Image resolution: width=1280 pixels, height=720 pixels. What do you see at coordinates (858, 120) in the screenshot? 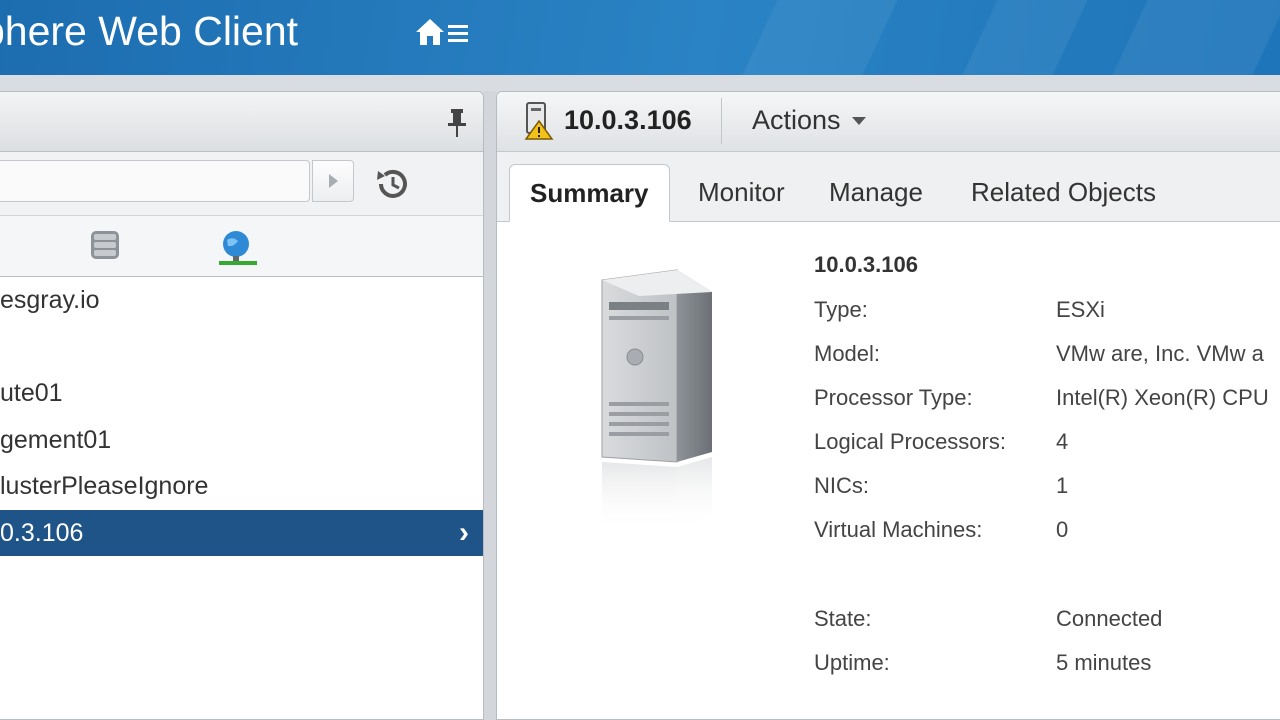
I see `caret-down-icon` at bounding box center [858, 120].